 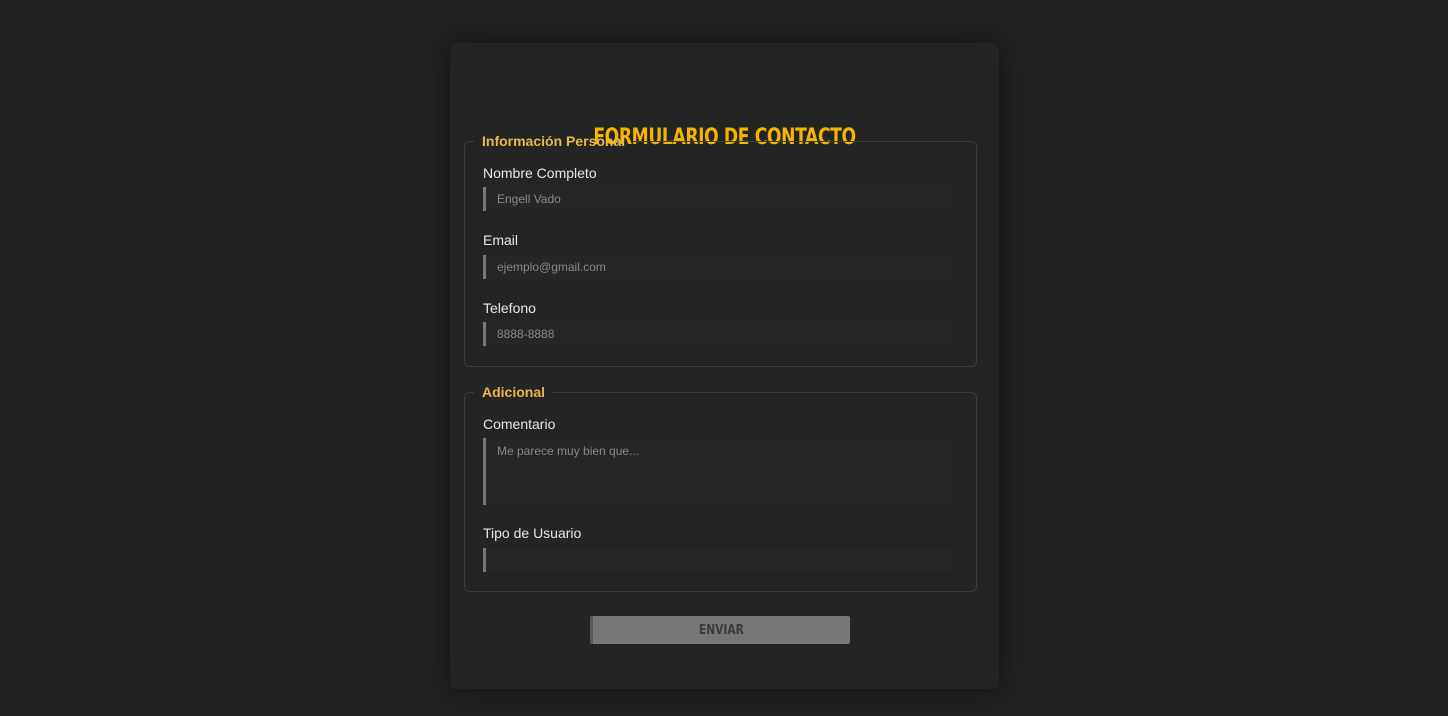 I want to click on email-input, so click(x=718, y=267).